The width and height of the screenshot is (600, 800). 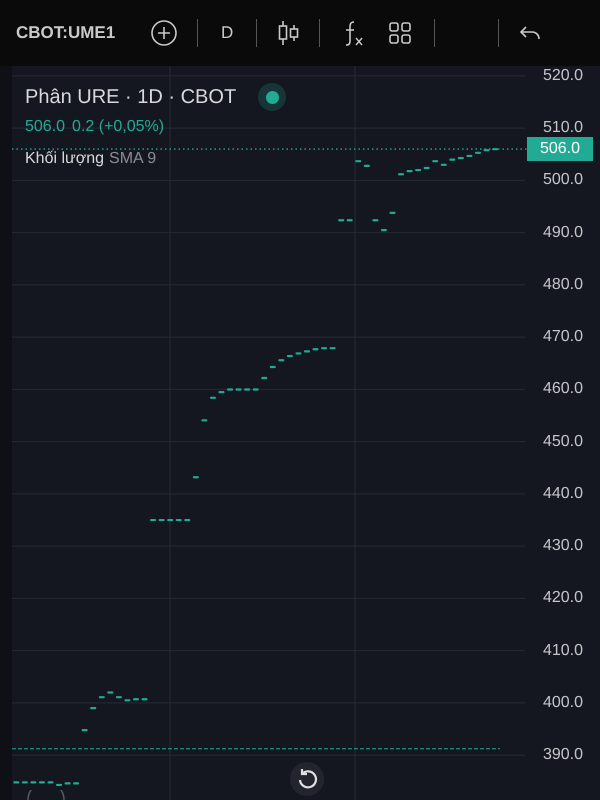 I want to click on indicator-params: SMA 9, so click(x=132, y=159).